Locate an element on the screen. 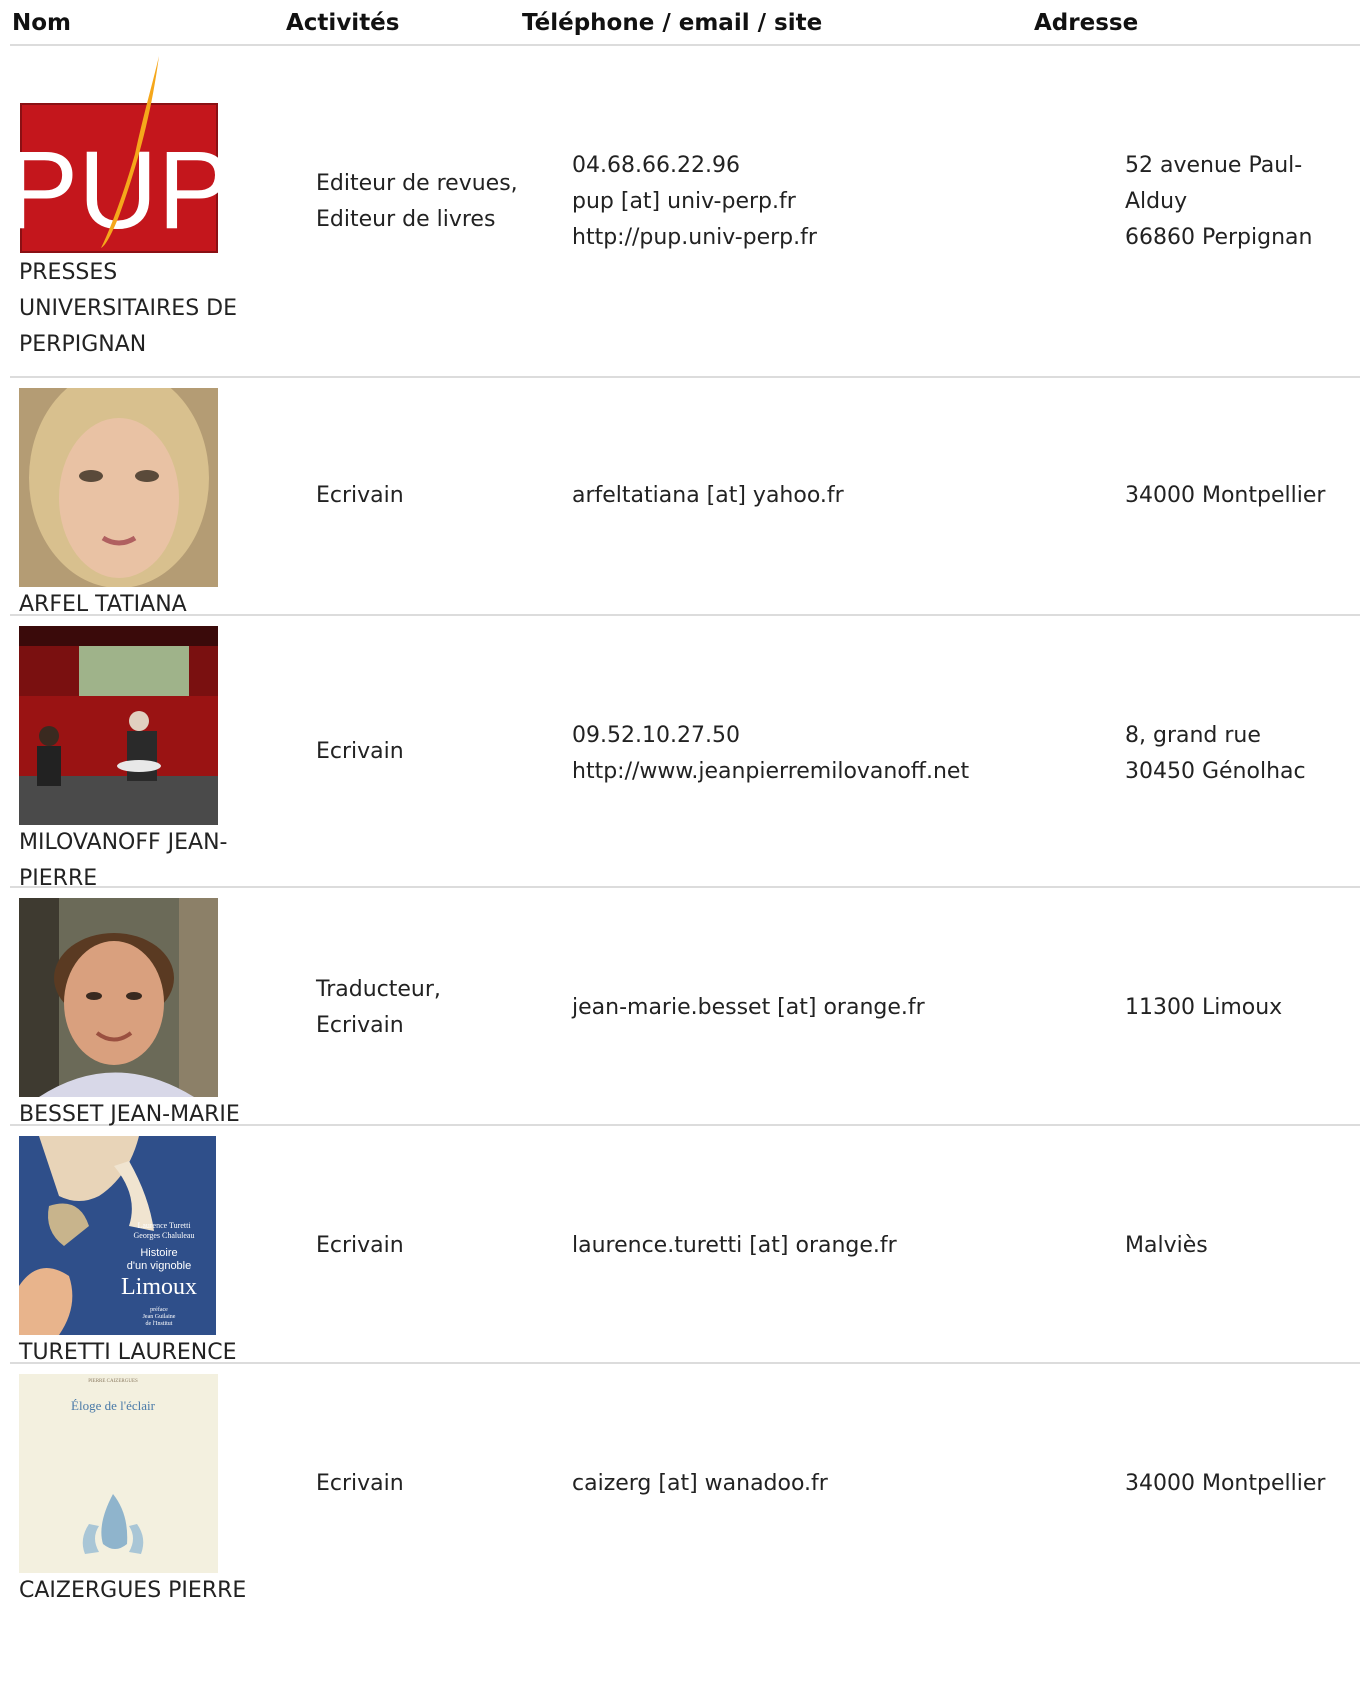 The width and height of the screenshot is (1368, 1701). activities-cell: Traducteur, Ecrivain is located at coordinates (436, 1008).